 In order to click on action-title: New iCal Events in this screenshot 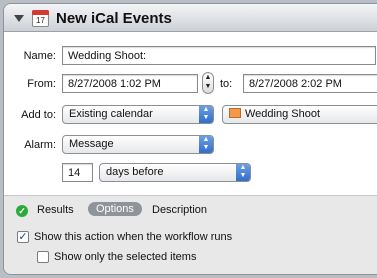, I will do `click(114, 18)`.